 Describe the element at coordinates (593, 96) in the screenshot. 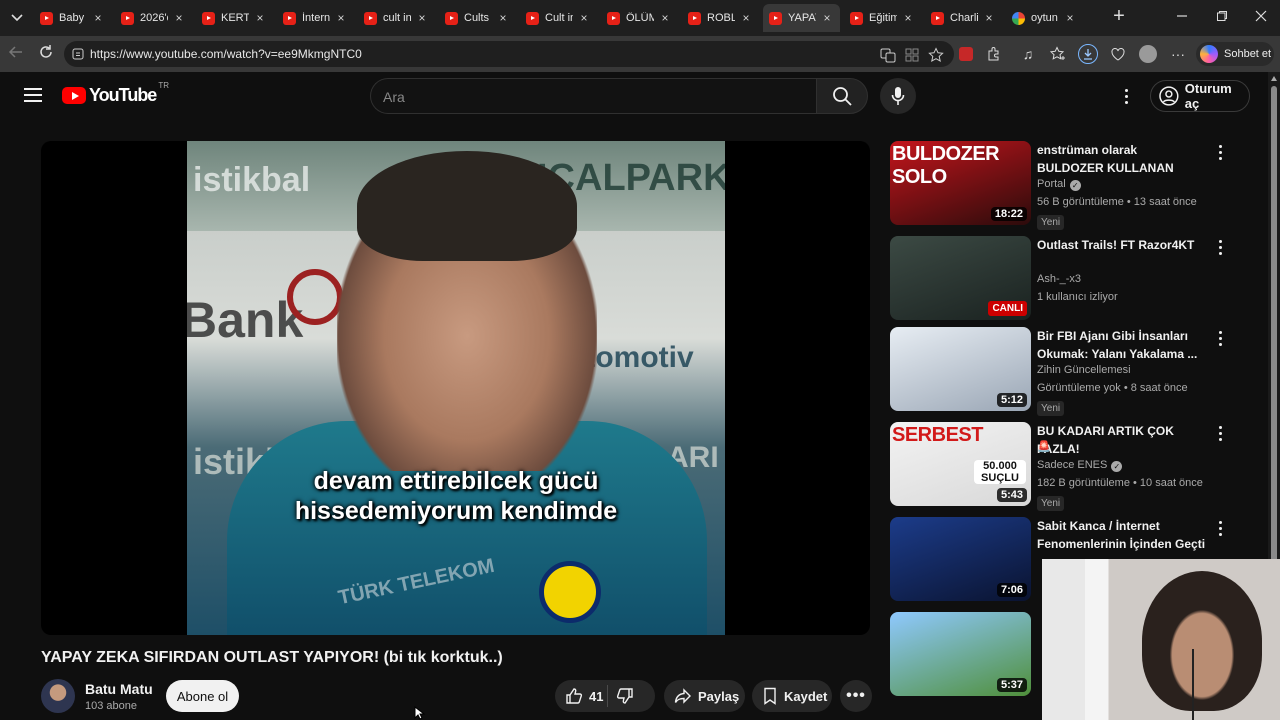

I see `search-input: Ara` at that location.